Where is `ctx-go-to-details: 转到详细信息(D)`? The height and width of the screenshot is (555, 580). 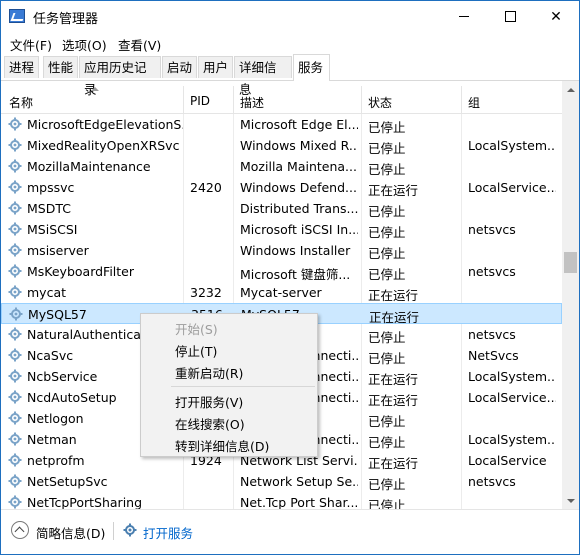 ctx-go-to-details: 转到详细信息(D) is located at coordinates (222, 445).